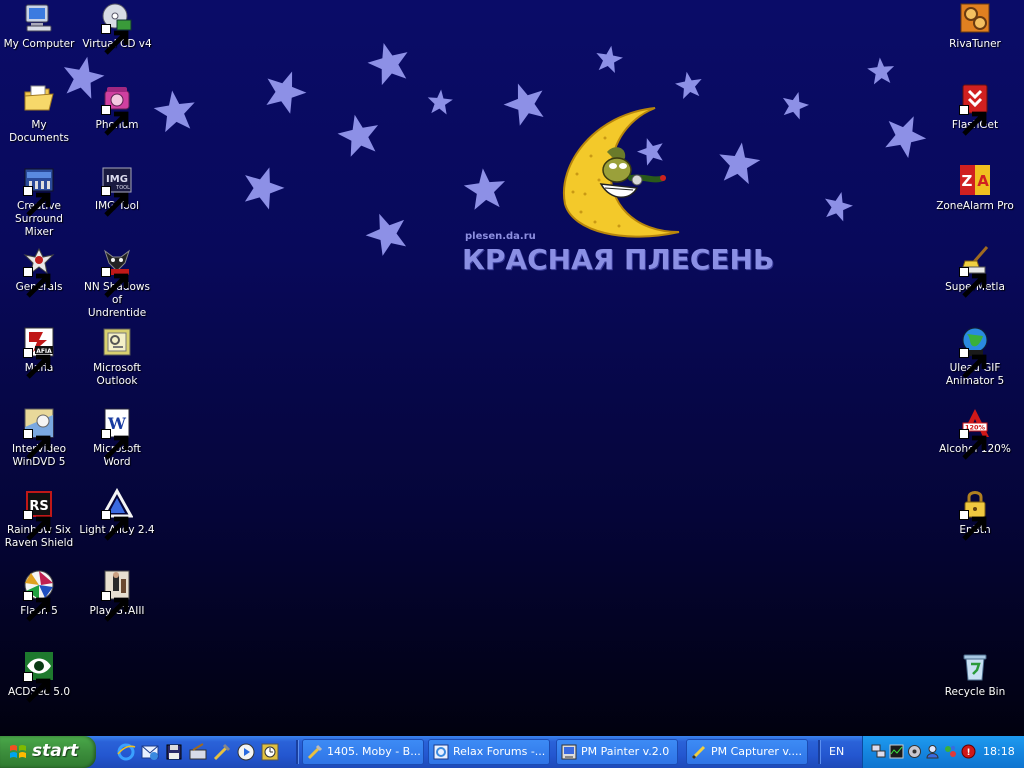 The height and width of the screenshot is (768, 1024). Describe the element at coordinates (48, 752) in the screenshot. I see `start-button: start` at that location.